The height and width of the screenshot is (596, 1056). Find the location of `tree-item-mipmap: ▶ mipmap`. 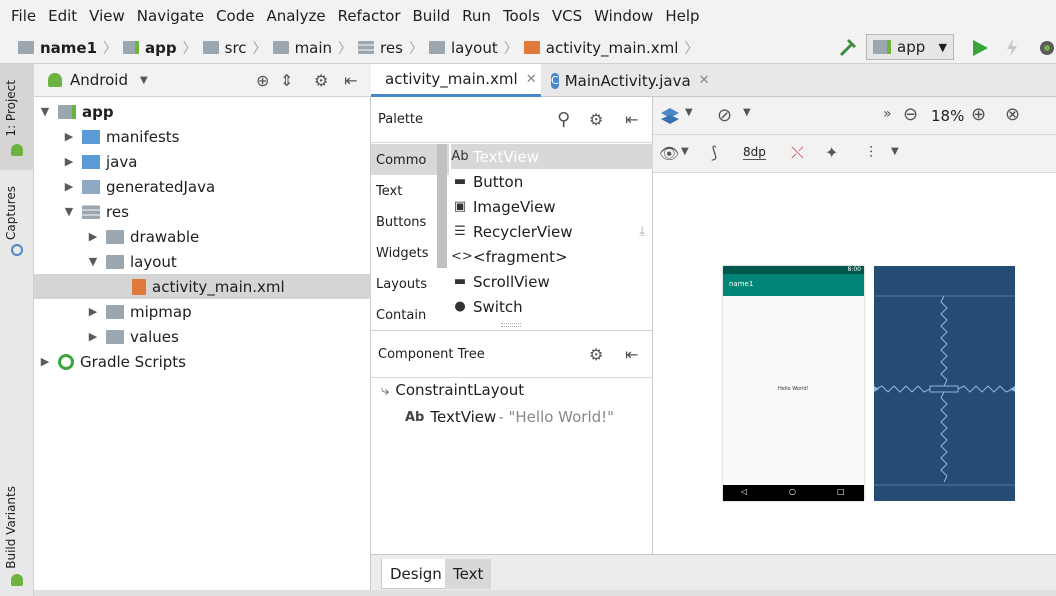

tree-item-mipmap: ▶ mipmap is located at coordinates (202, 311).